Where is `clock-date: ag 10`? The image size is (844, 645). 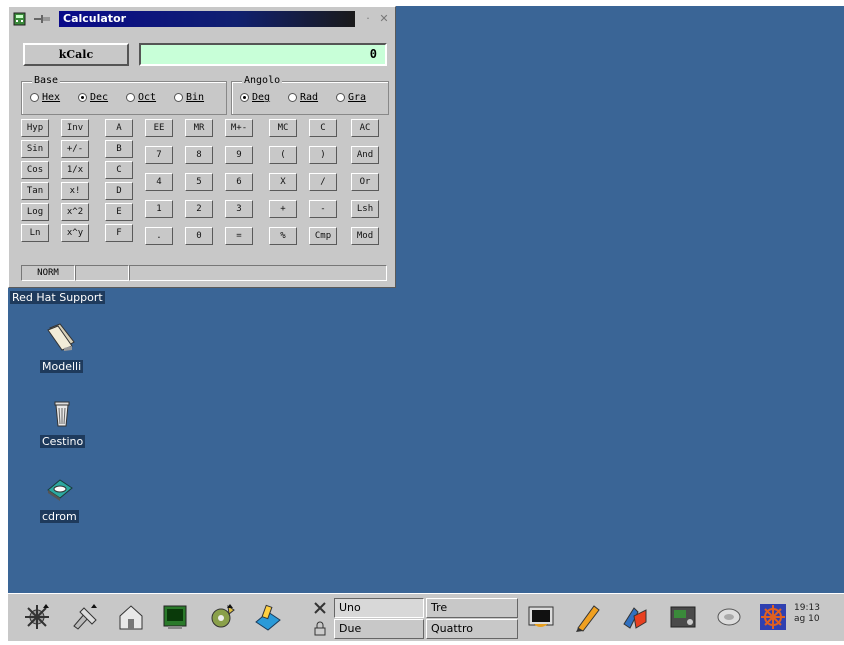
clock-date: ag 10 is located at coordinates (807, 619).